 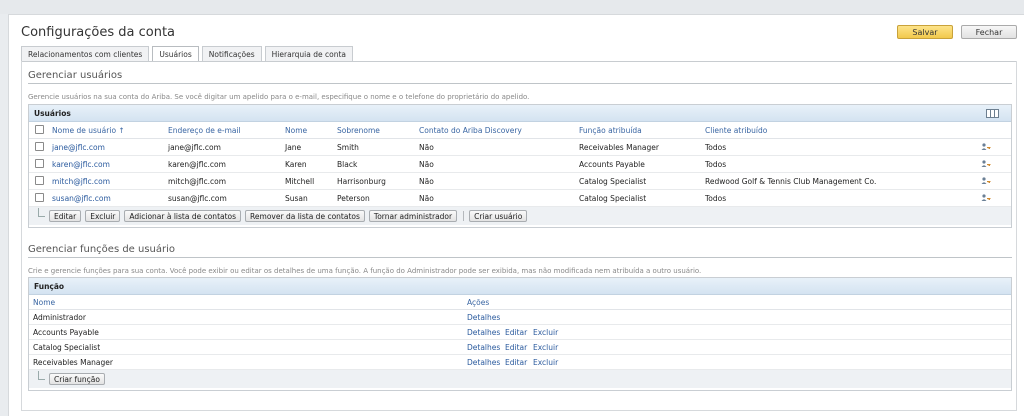 I want to click on role-name-cell: Administrador, so click(x=59, y=317).